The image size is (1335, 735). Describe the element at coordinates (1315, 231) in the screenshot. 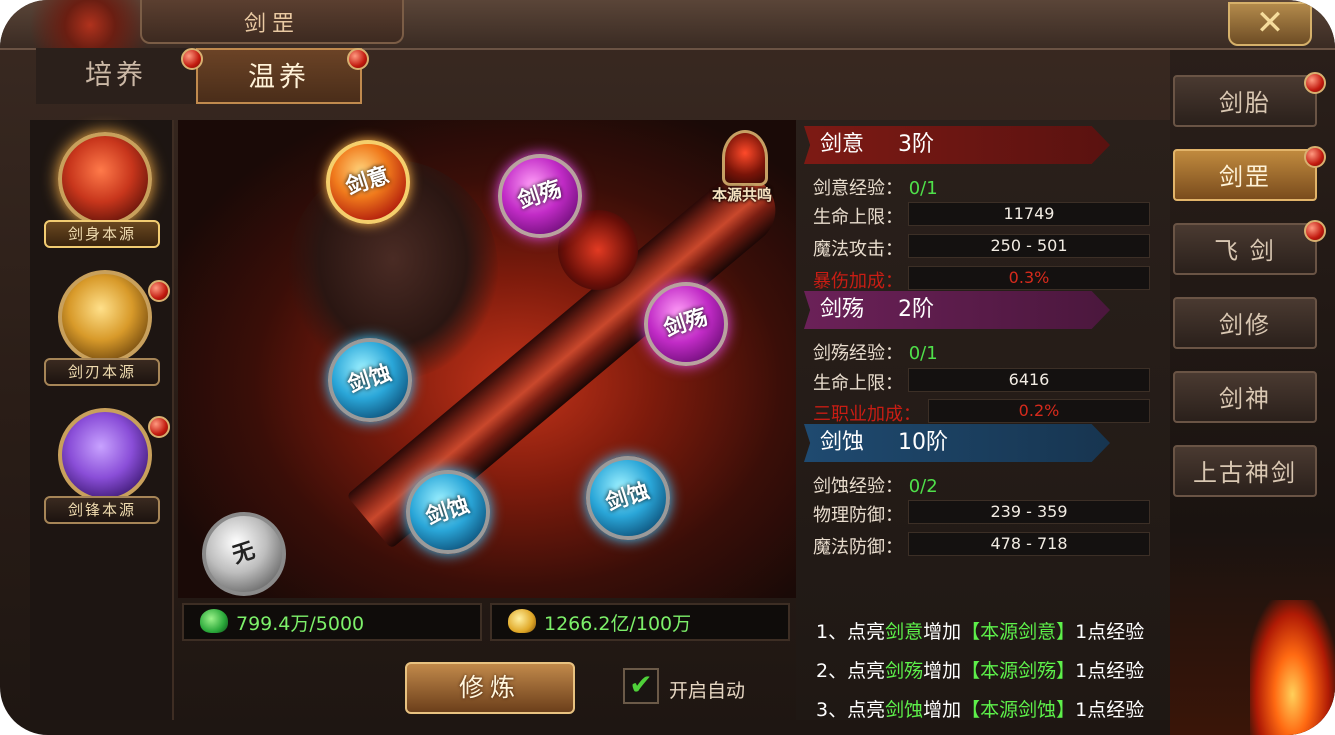

I see `nav-feijian-notify-dot-icon` at that location.